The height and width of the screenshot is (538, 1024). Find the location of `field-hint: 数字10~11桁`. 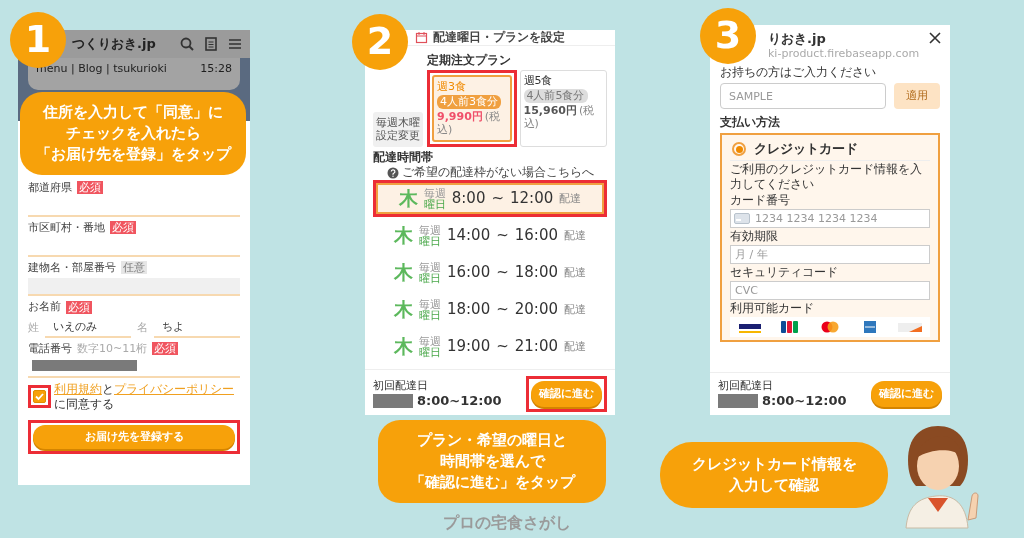

field-hint: 数字10~11桁 is located at coordinates (112, 348).